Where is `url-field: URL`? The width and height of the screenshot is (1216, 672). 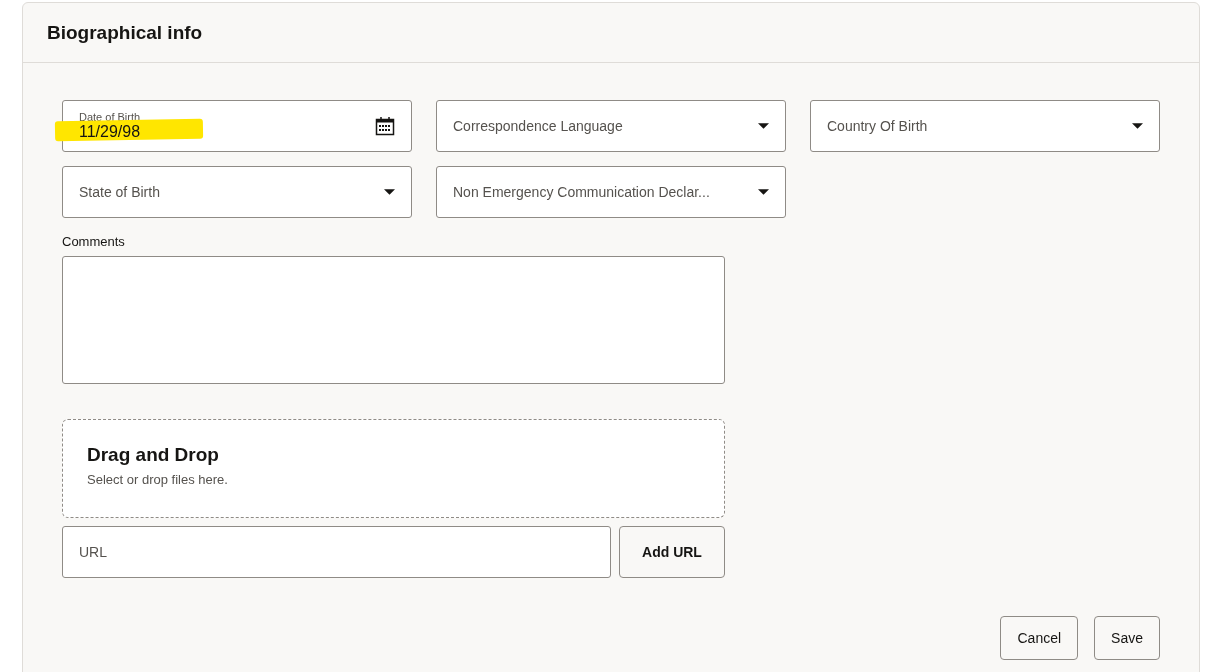 url-field: URL is located at coordinates (336, 552).